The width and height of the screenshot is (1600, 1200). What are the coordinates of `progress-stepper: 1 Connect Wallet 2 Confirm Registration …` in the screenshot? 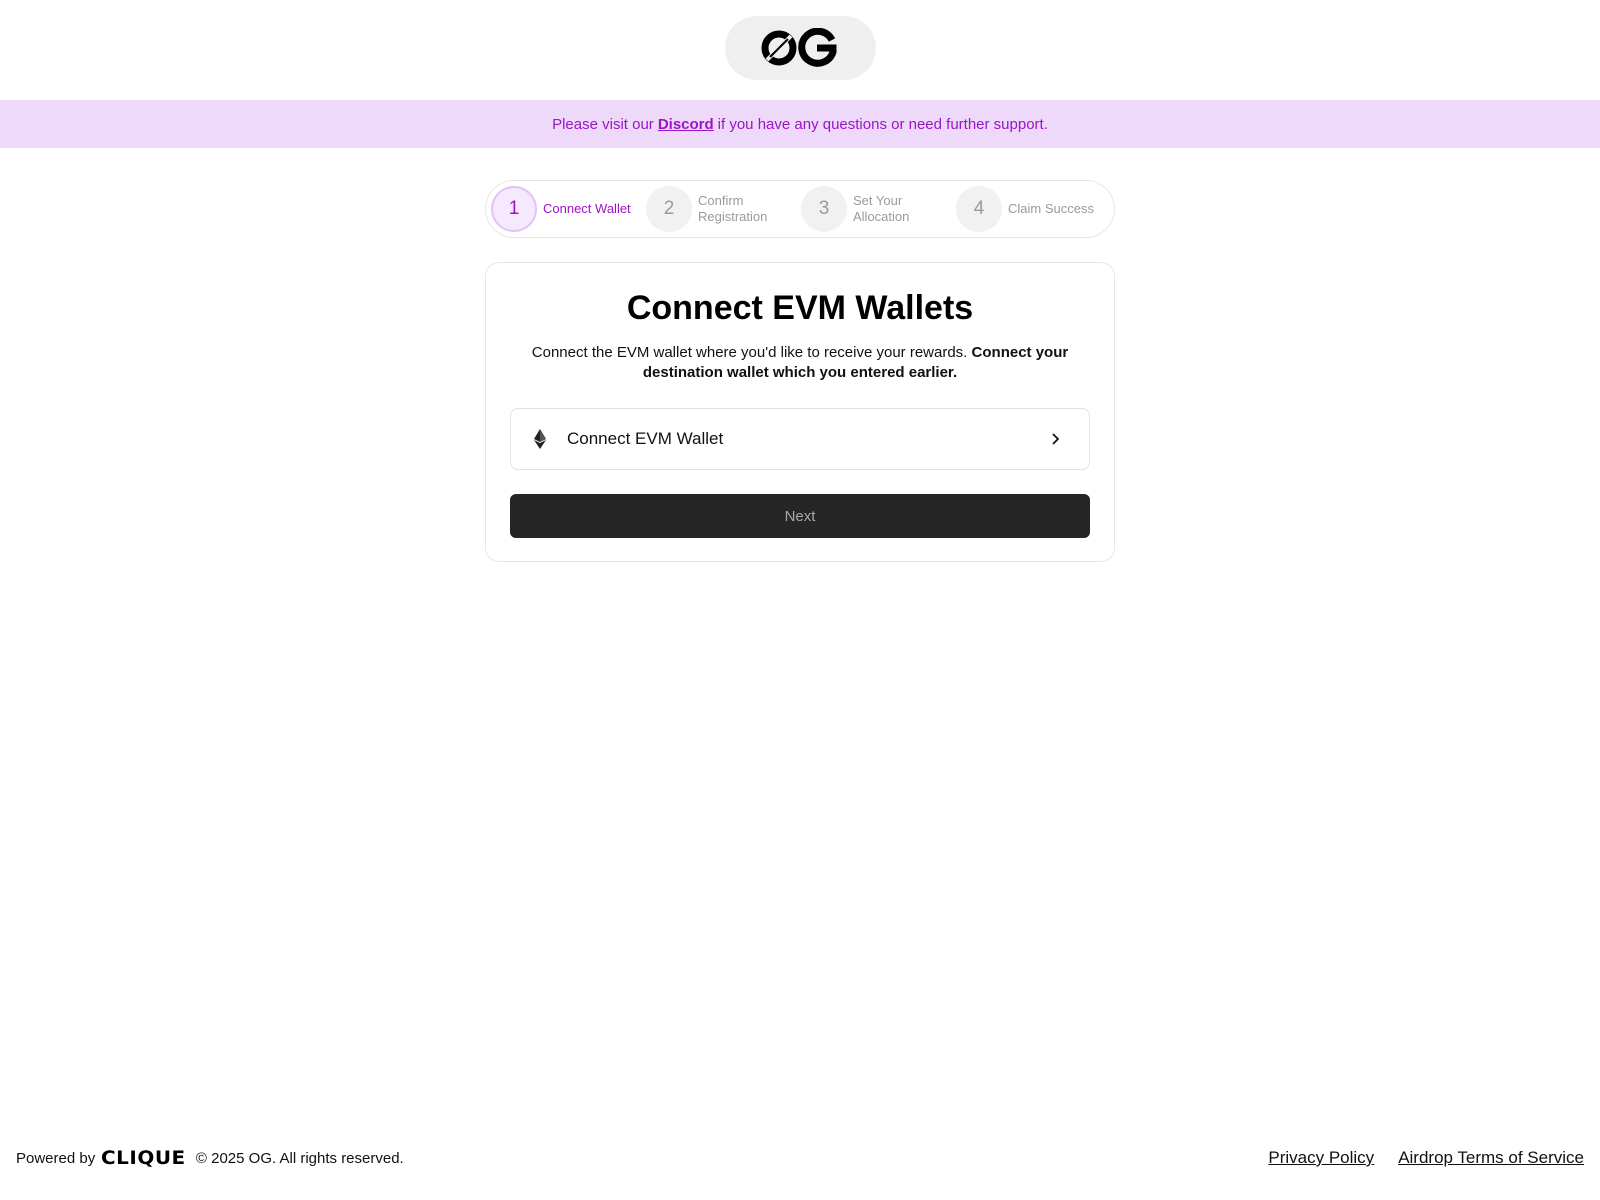 It's located at (800, 209).